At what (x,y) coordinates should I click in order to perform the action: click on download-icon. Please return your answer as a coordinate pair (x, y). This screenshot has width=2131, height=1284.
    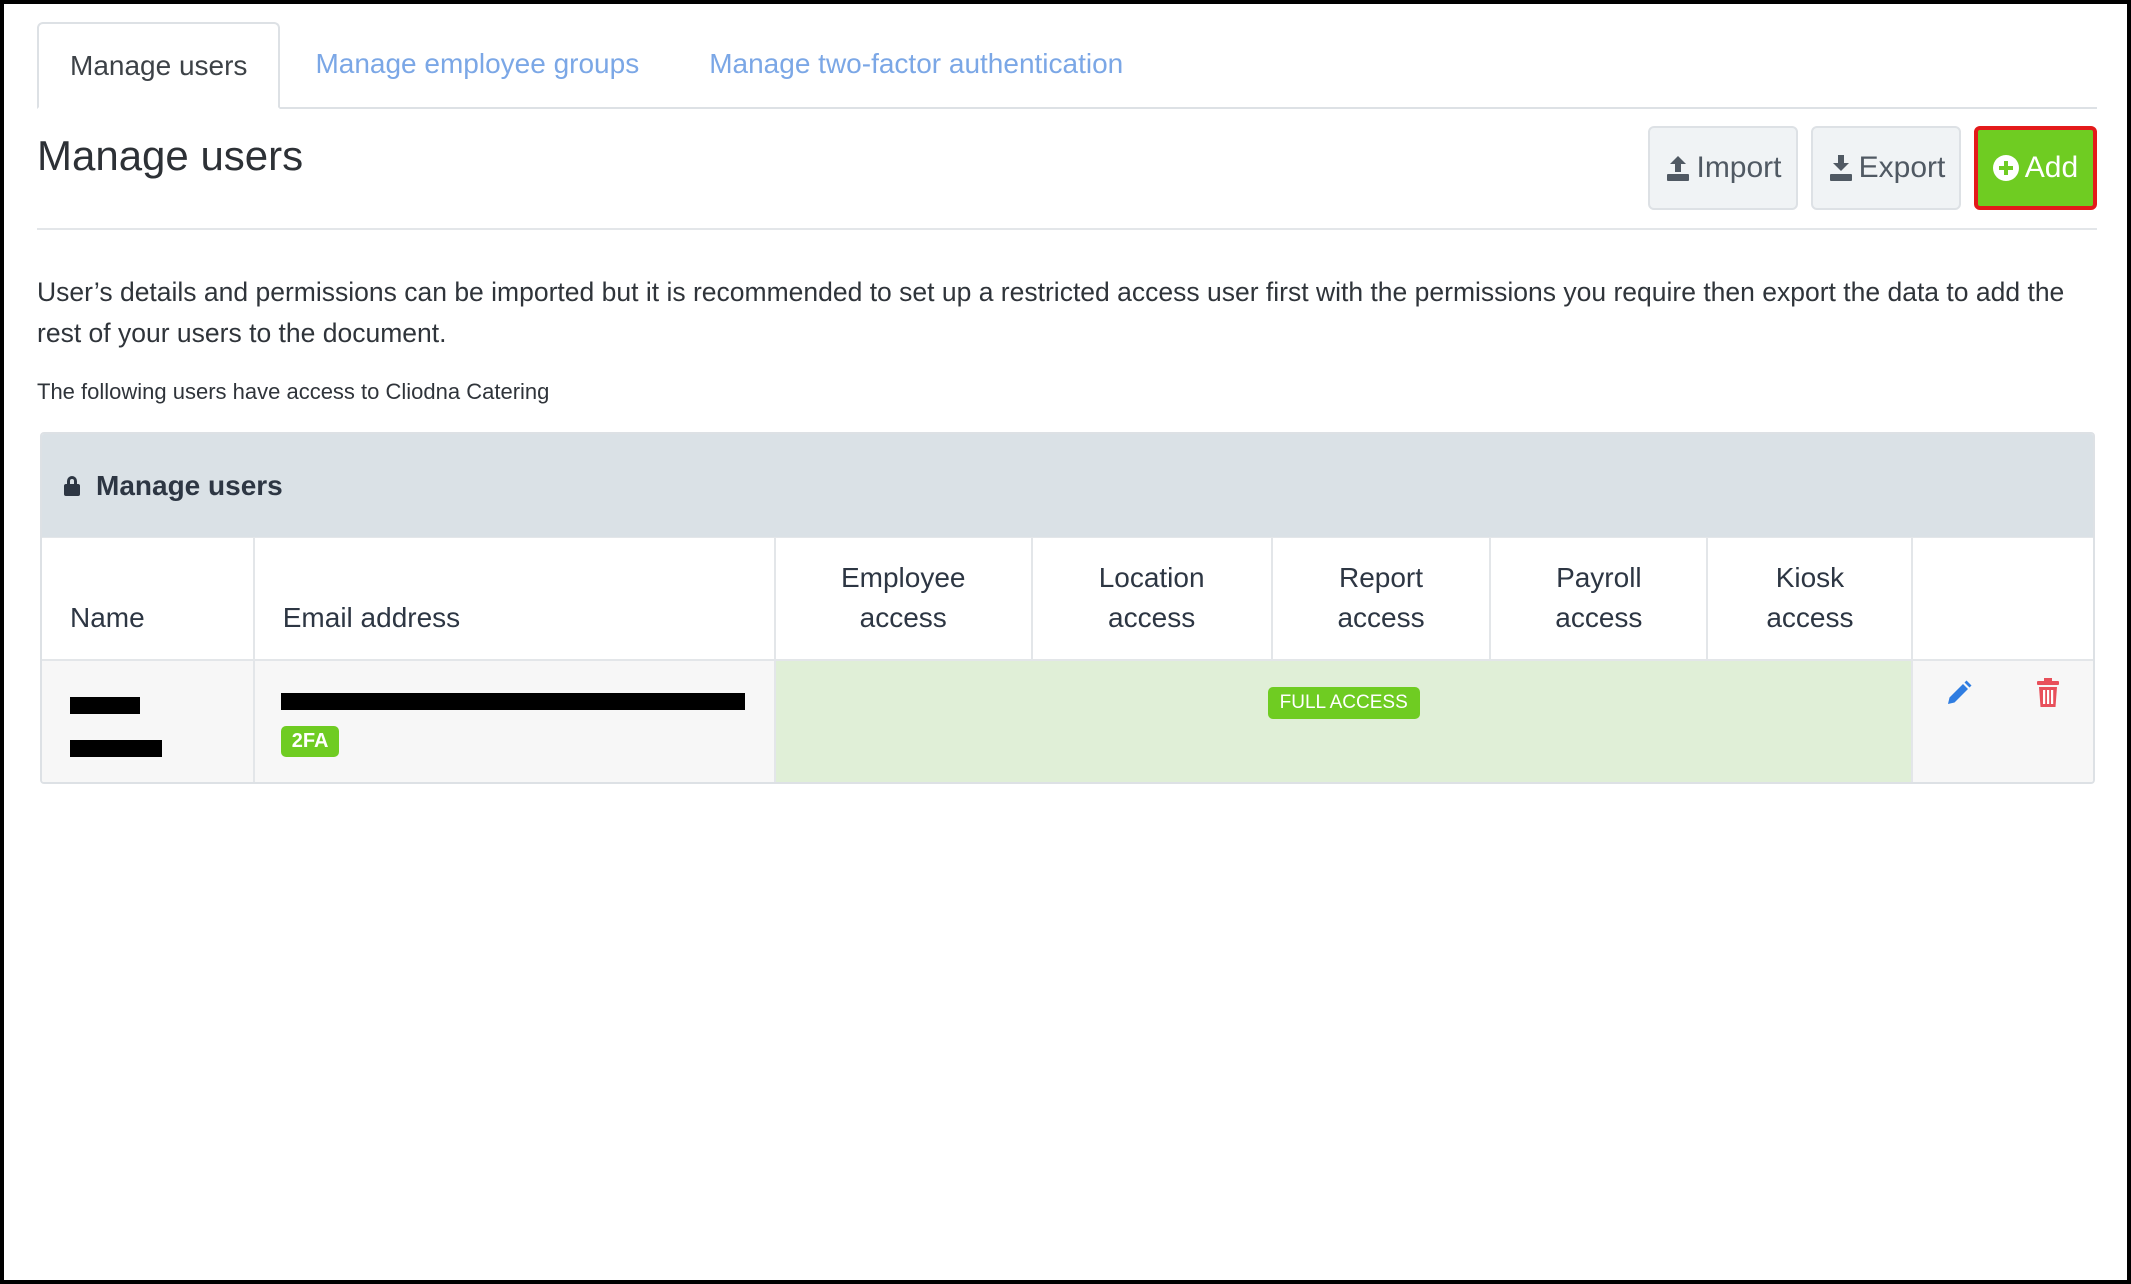
    Looking at the image, I should click on (1840, 168).